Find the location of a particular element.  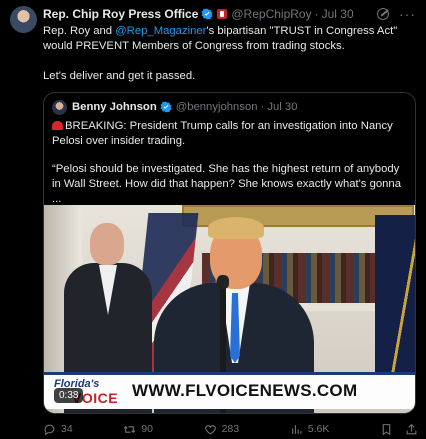

views-button: 5.6K is located at coordinates (310, 429).